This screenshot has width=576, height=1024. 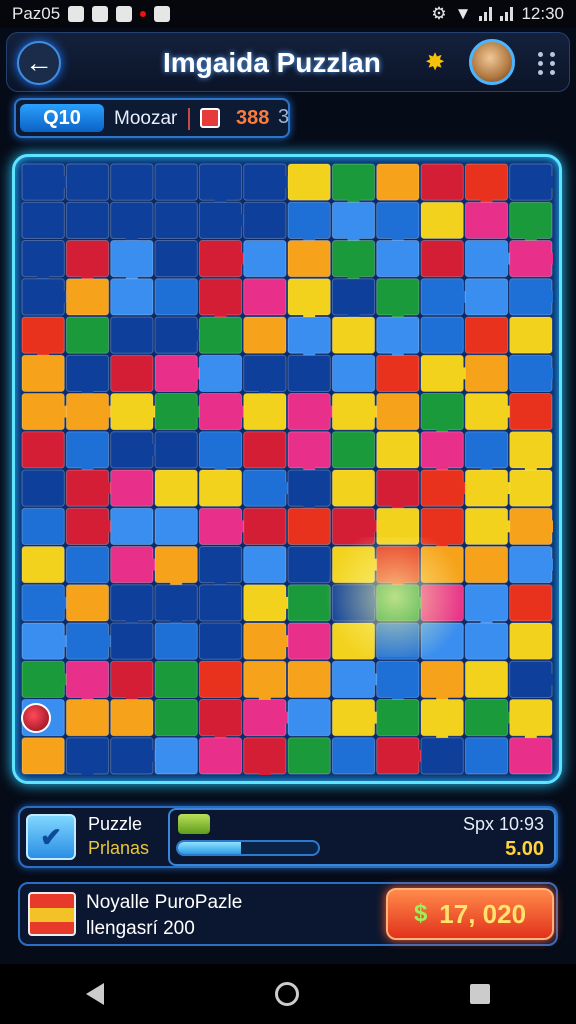 I want to click on avatar, so click(x=492, y=62).